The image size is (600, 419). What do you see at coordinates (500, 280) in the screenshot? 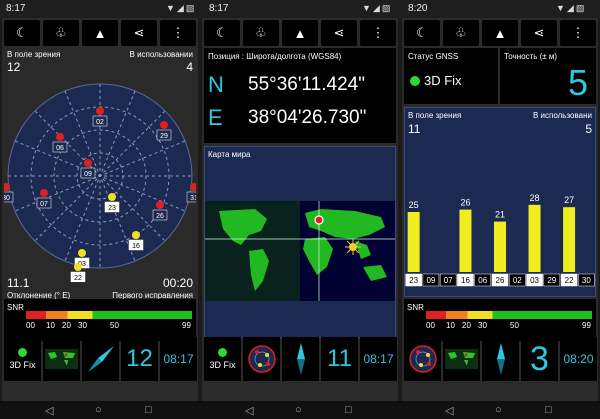
I see `satellite-id: 26` at bounding box center [500, 280].